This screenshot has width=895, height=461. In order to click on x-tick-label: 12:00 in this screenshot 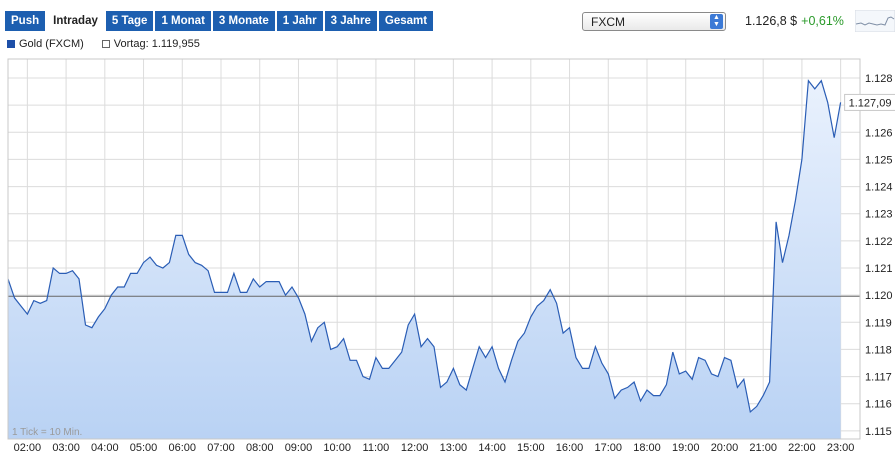, I will do `click(415, 448)`.